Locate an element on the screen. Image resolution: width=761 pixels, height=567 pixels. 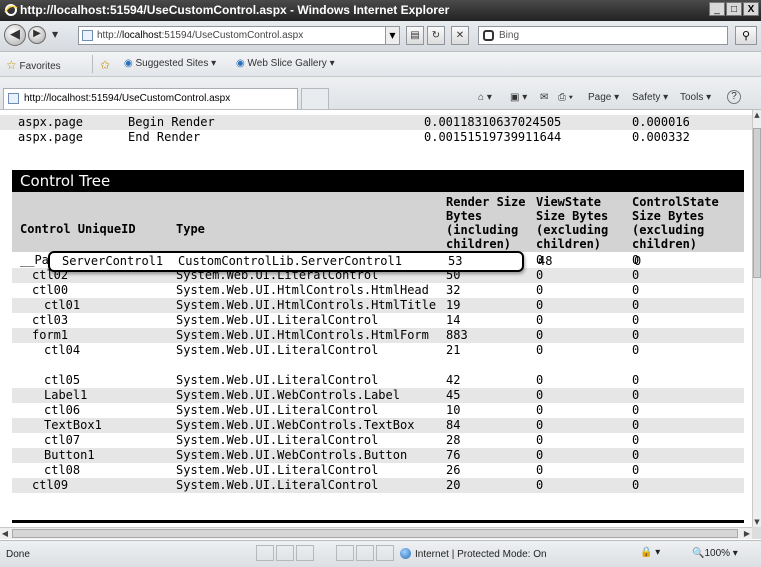
scroll-left-icon: ◀ is located at coordinates (5, 533).